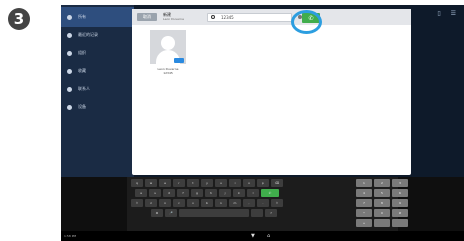 Image resolution: width=464 pixels, height=241 pixels. Describe the element at coordinates (400, 183) in the screenshot. I see `numpad-key: 3` at that location.